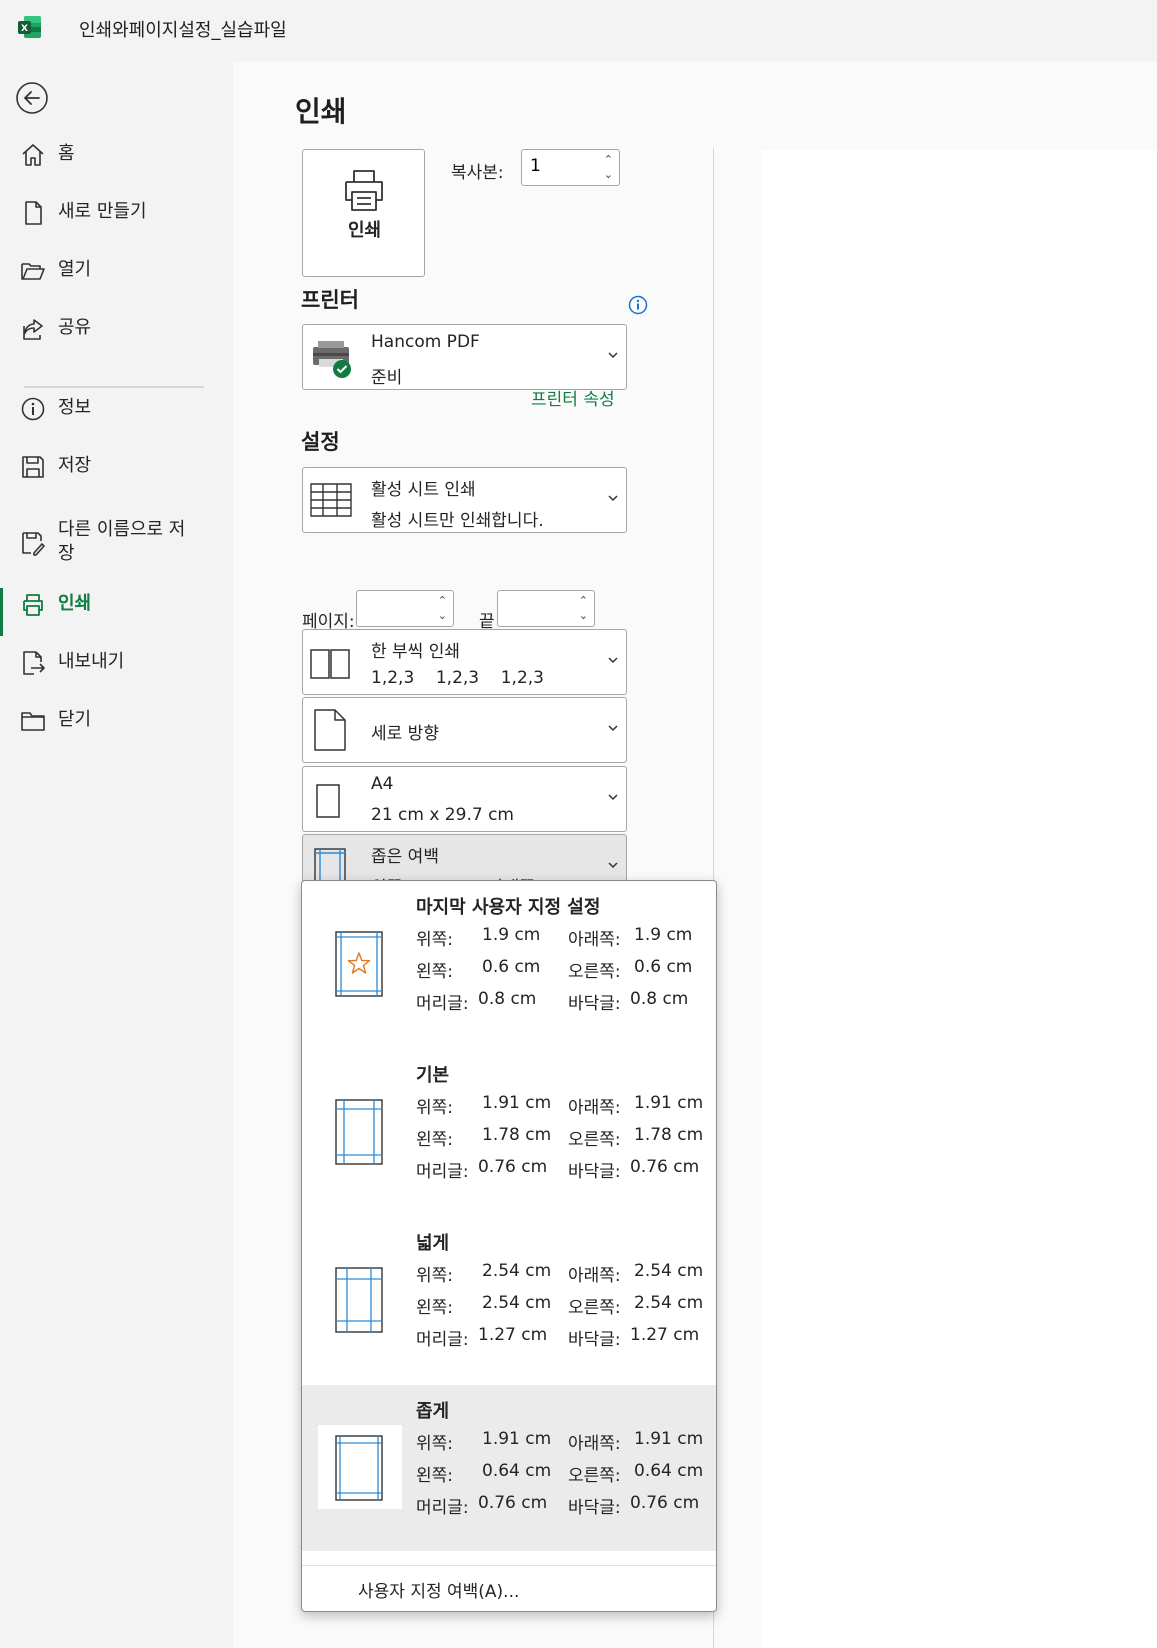  I want to click on nav-export: 내보내기, so click(116, 662).